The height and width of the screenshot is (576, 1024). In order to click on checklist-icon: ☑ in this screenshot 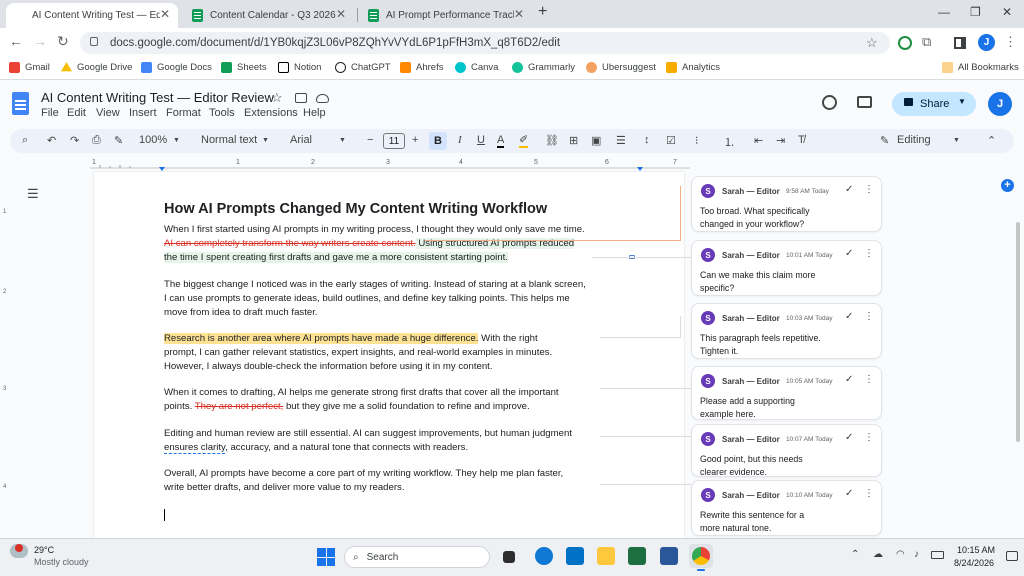, I will do `click(671, 140)`.